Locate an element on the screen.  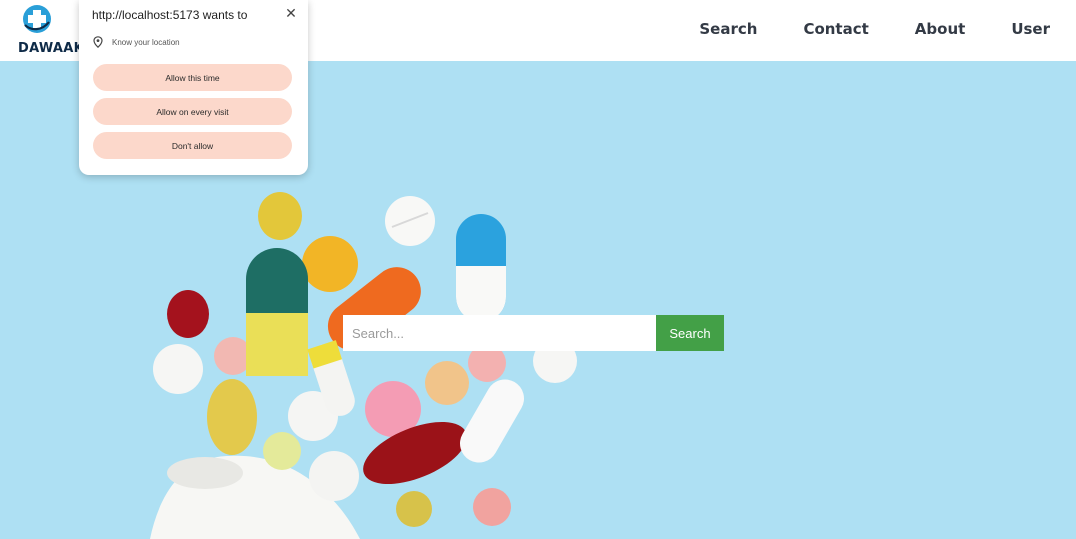
nav-search: Search is located at coordinates (728, 29).